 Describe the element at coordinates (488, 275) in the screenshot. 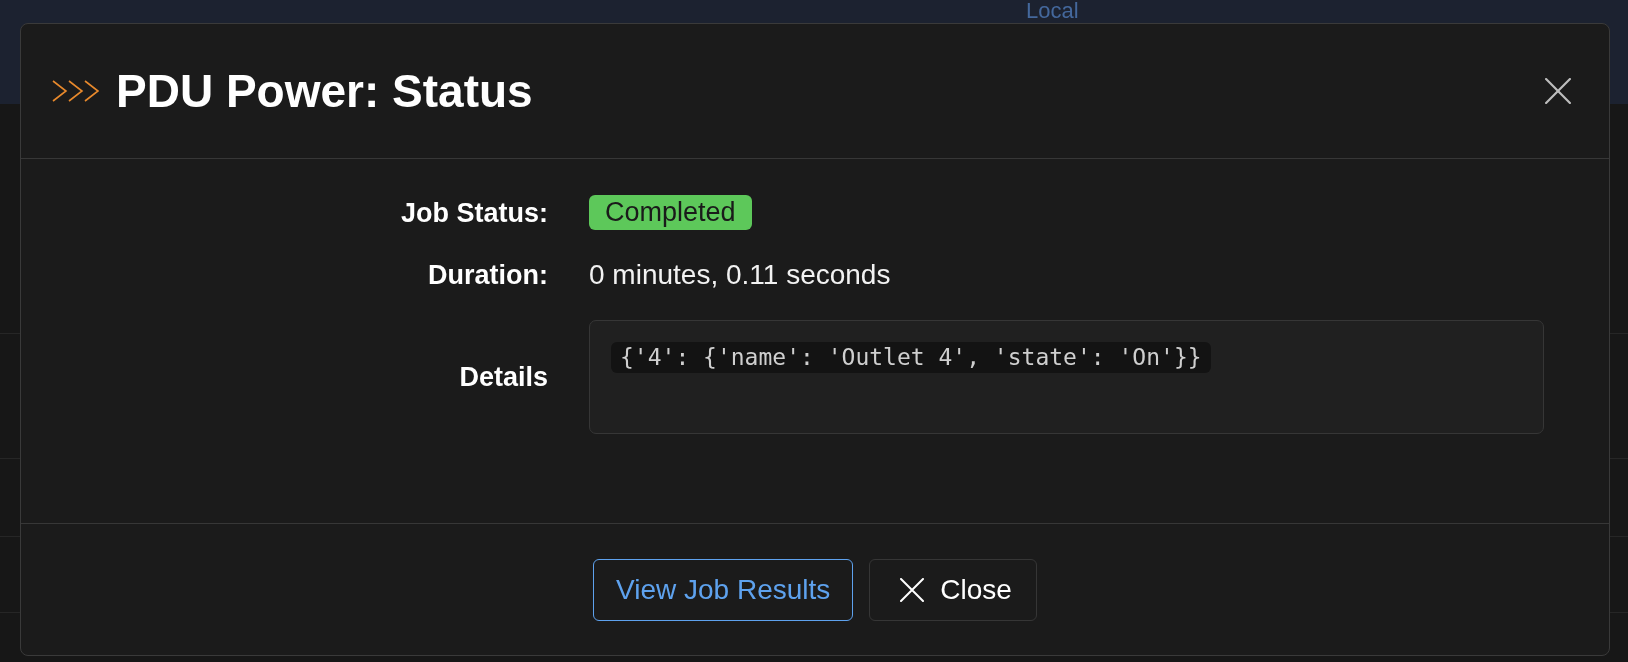

I see `field-label: Duration:` at that location.